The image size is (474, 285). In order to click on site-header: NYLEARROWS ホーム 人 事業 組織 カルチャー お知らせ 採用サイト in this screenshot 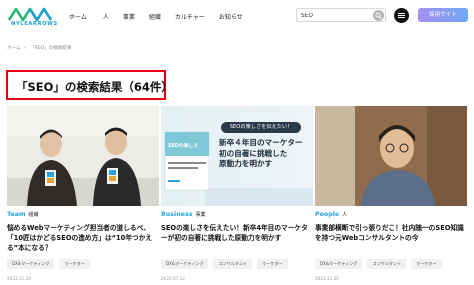, I will do `click(237, 16)`.